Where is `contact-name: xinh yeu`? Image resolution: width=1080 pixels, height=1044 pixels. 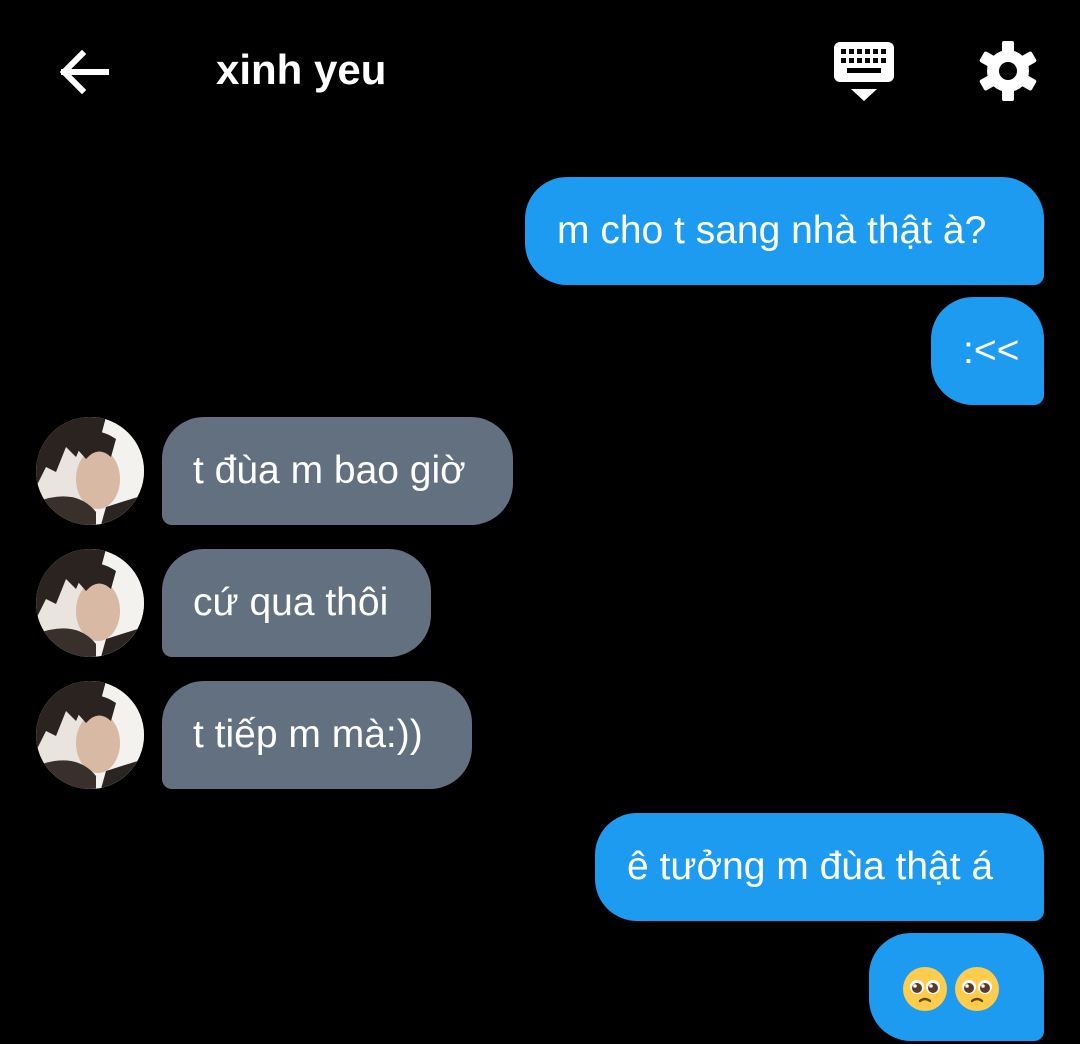 contact-name: xinh yeu is located at coordinates (301, 70).